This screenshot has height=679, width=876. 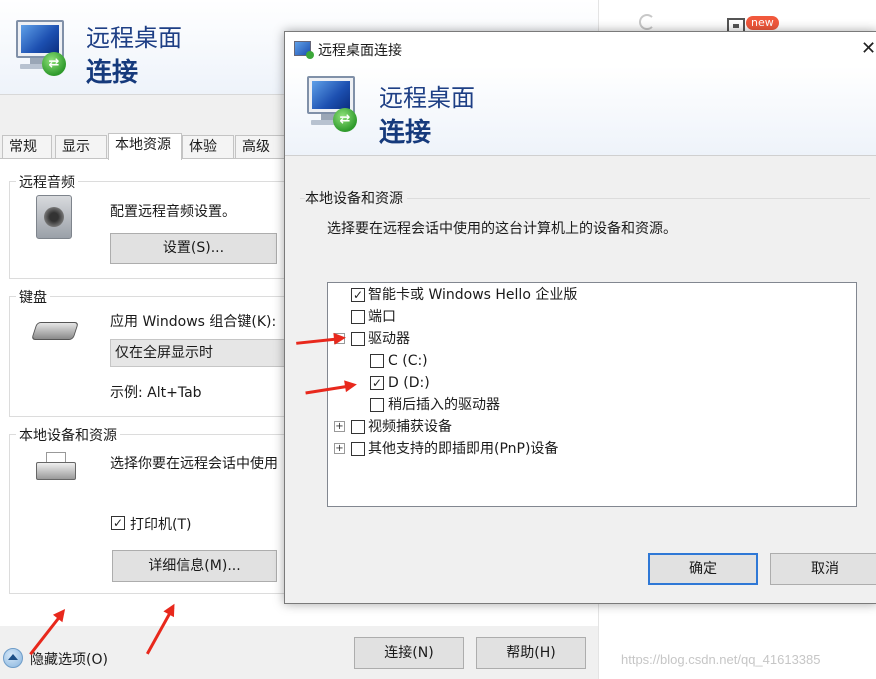 I want to click on dialog-instruction: 选择要在远程会话中使用的这台计算机上的设备和资源。, so click(x=502, y=229).